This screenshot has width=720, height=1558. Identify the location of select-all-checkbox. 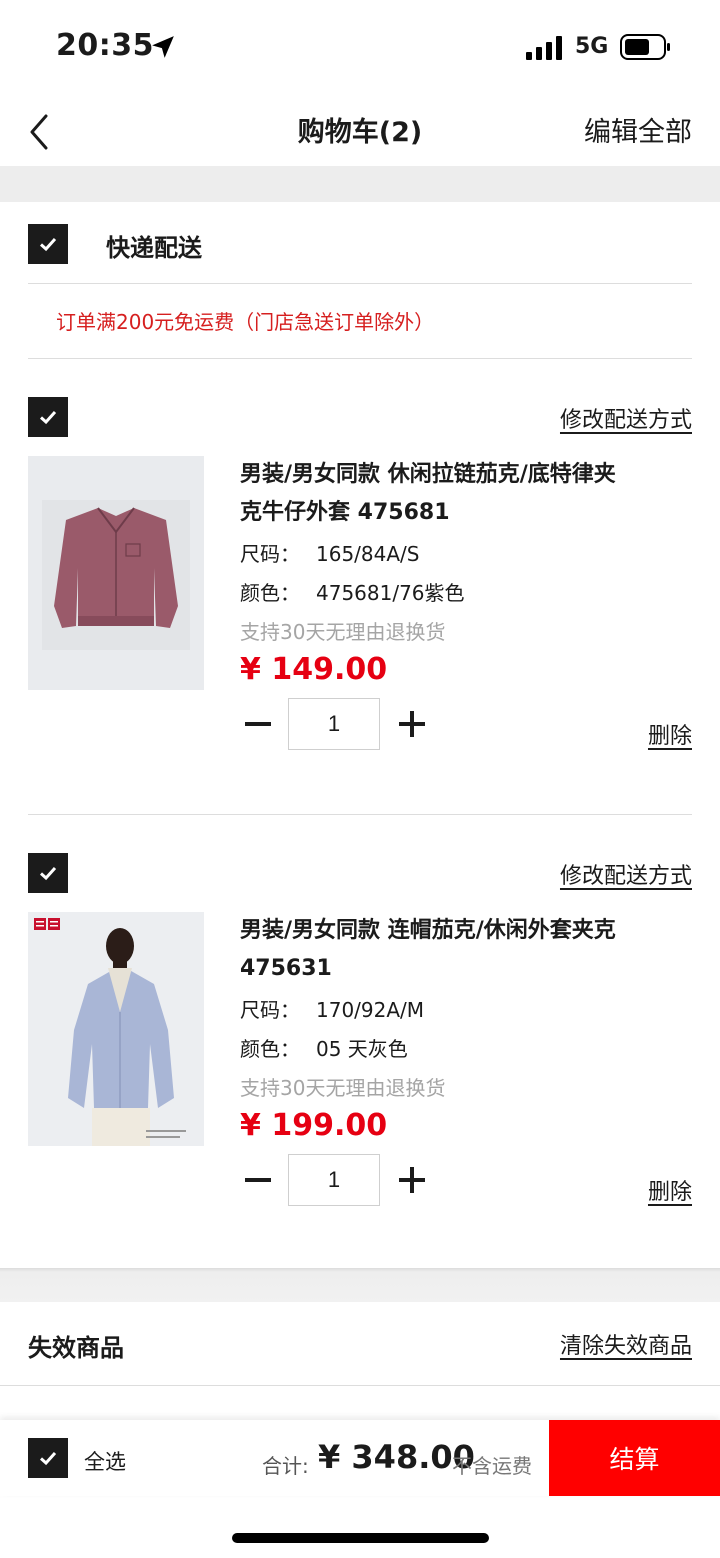
(48, 1458).